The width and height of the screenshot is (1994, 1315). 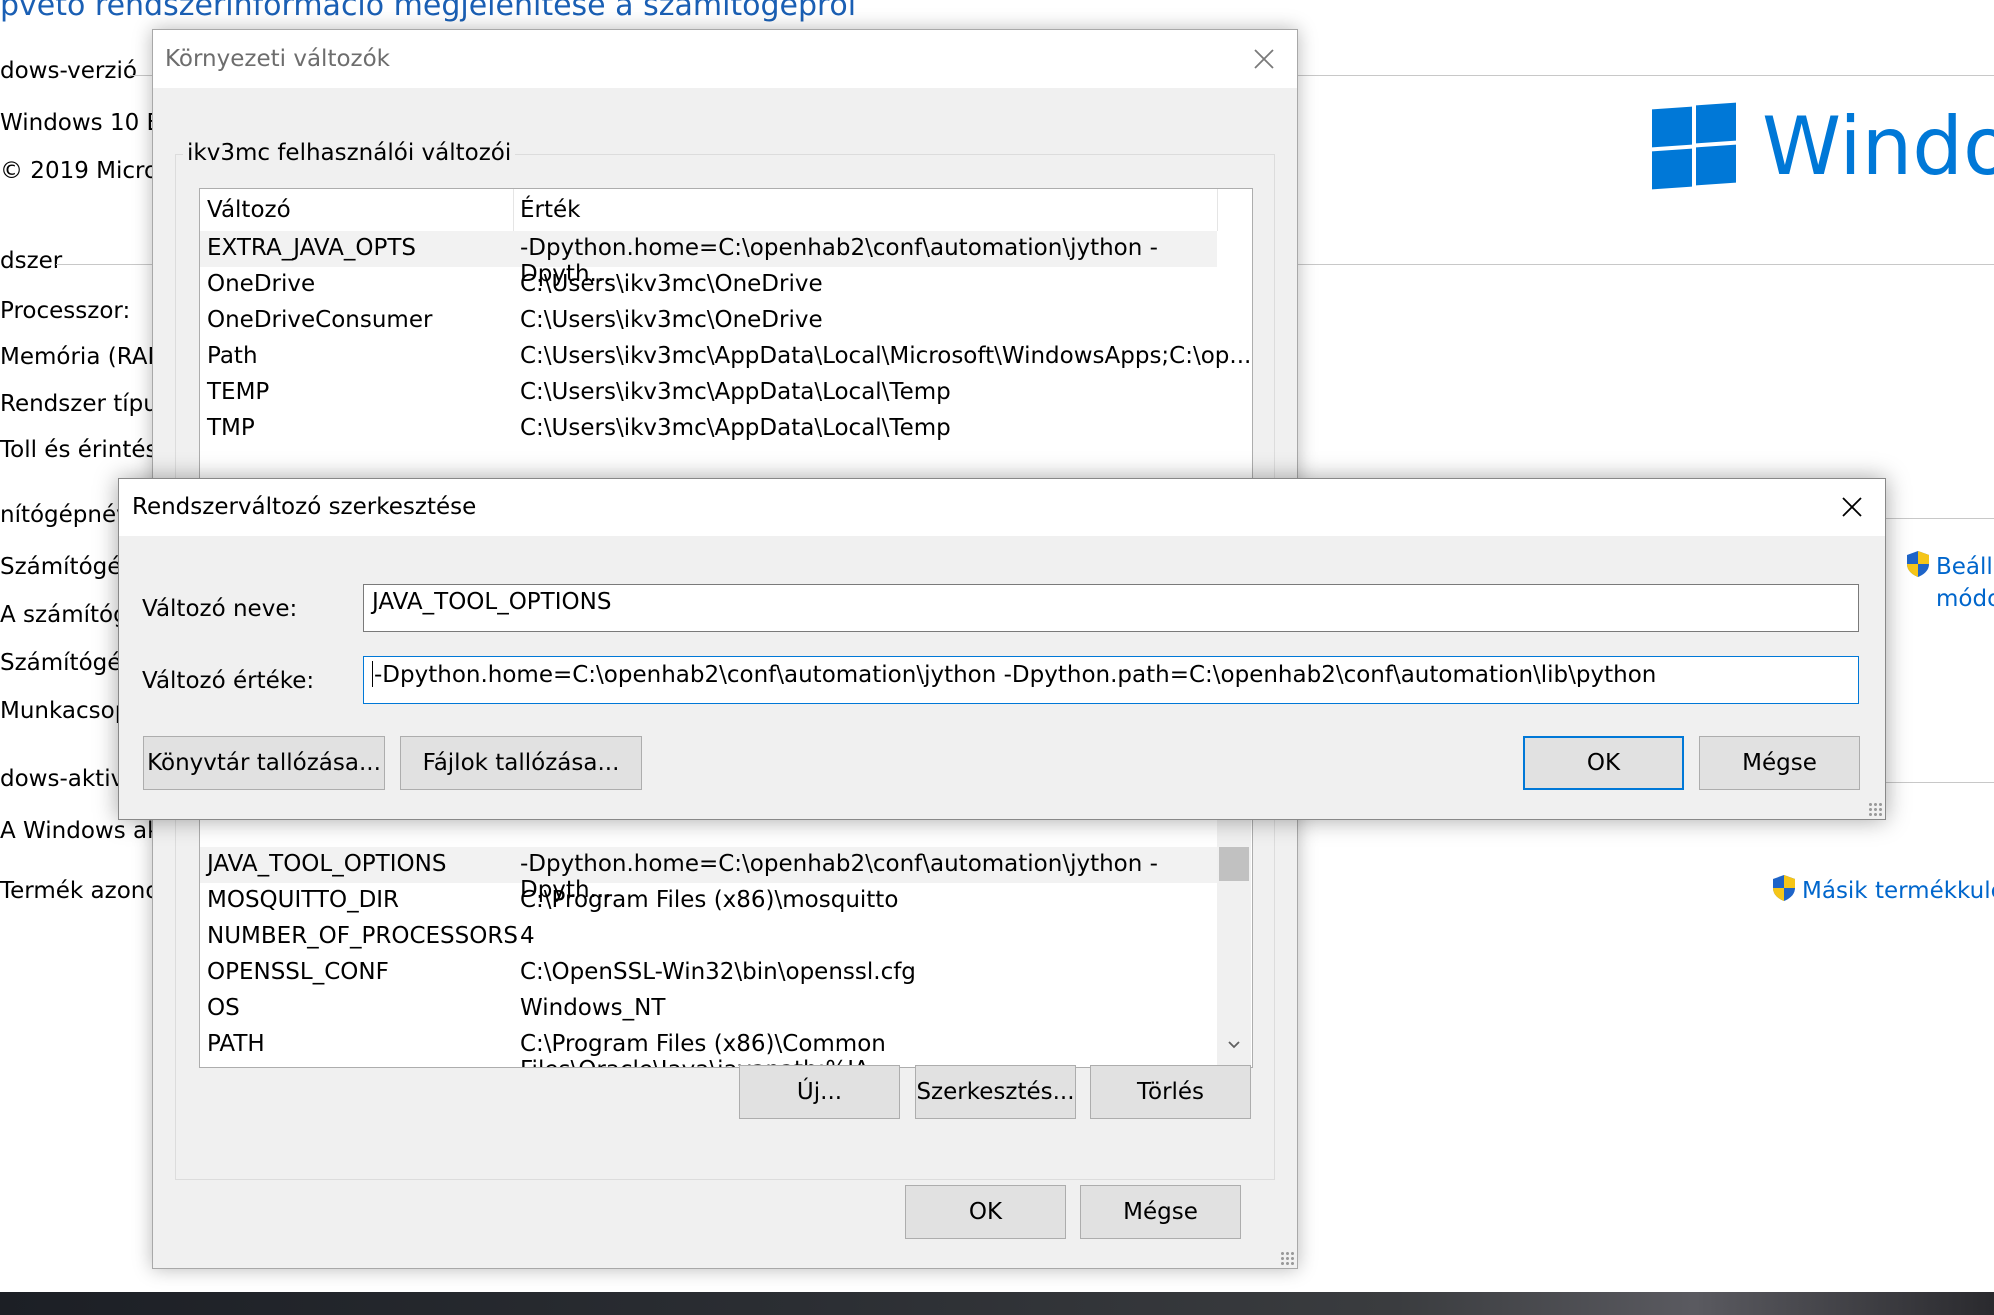 I want to click on list-header: Változó Érték, so click(x=726, y=210).